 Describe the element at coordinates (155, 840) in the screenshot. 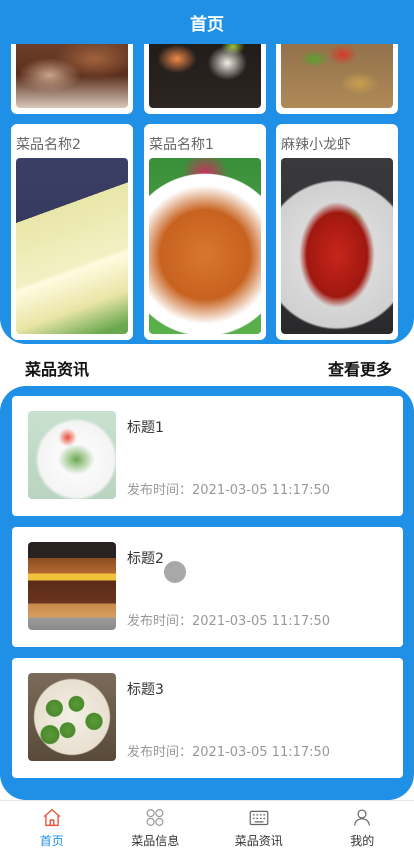

I see `tab-label: 菜品信息` at that location.